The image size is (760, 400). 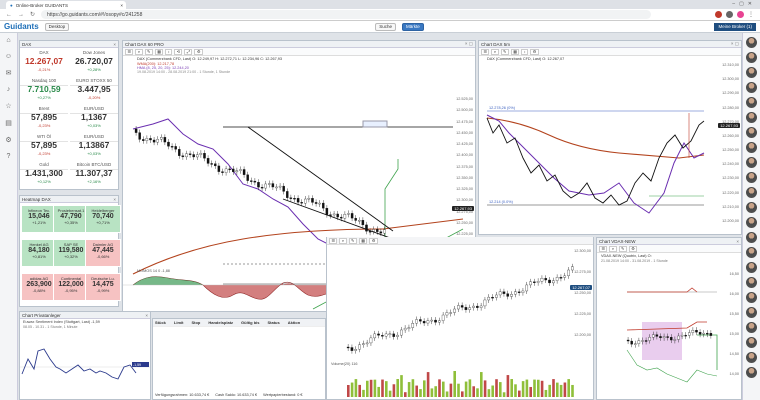 I want to click on heatmap-cell: Deutsche Lu. 14,475 -0,99%, so click(x=103, y=287).